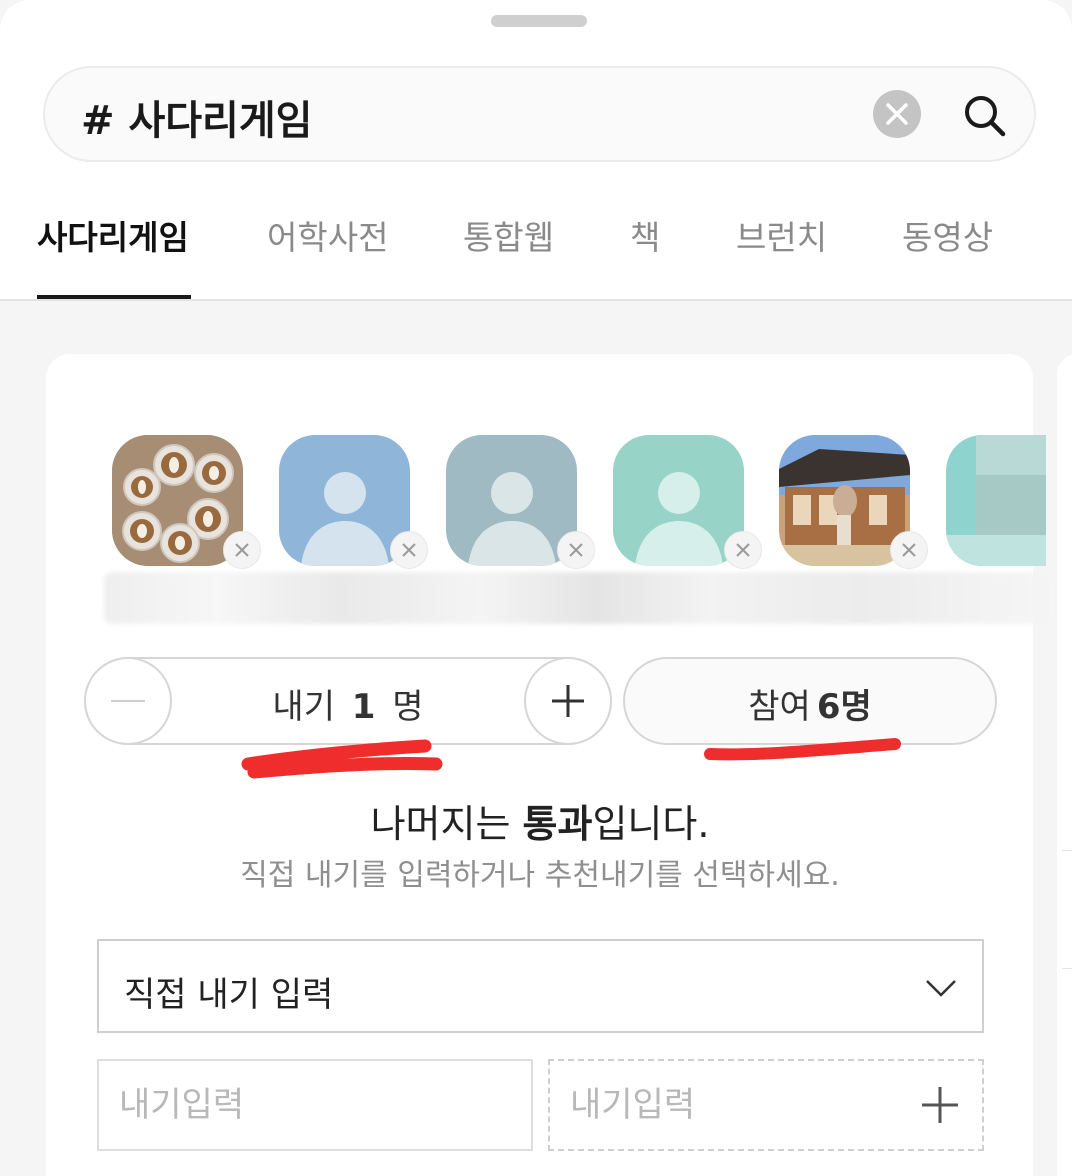 The image size is (1072, 1176). I want to click on blurred-photo, so click(996, 500).